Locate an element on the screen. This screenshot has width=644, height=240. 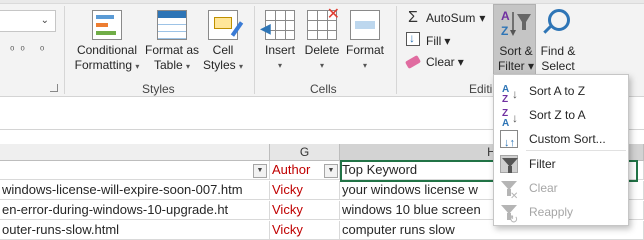
clear-filter-icon: ✕ is located at coordinates (509, 190).